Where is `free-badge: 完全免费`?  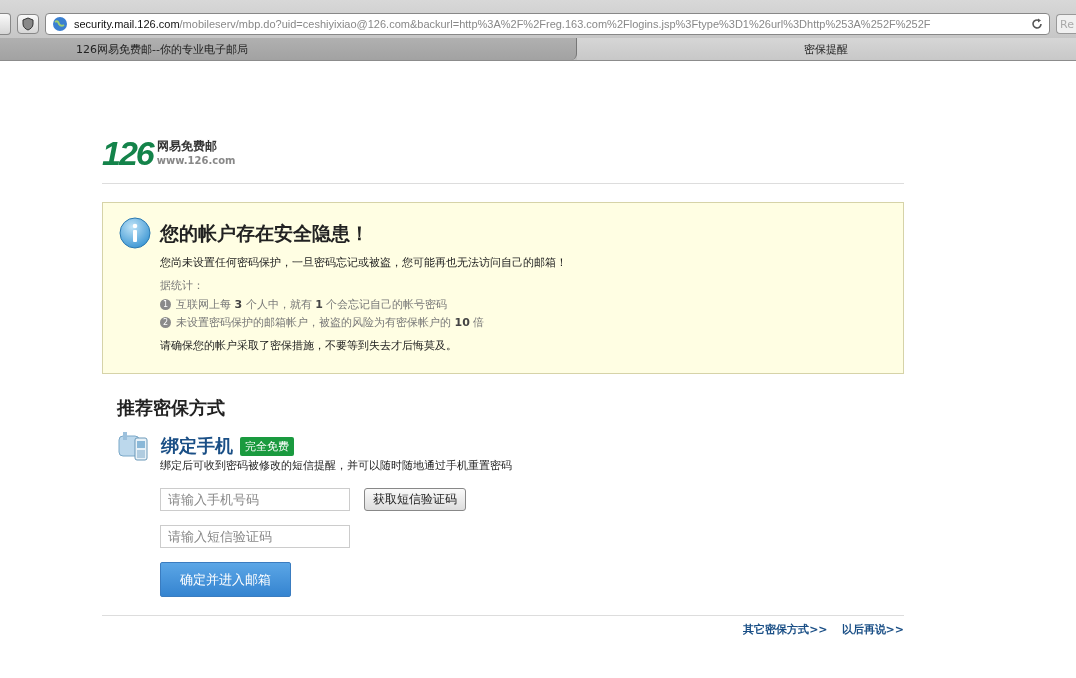
free-badge: 完全免费 is located at coordinates (267, 446).